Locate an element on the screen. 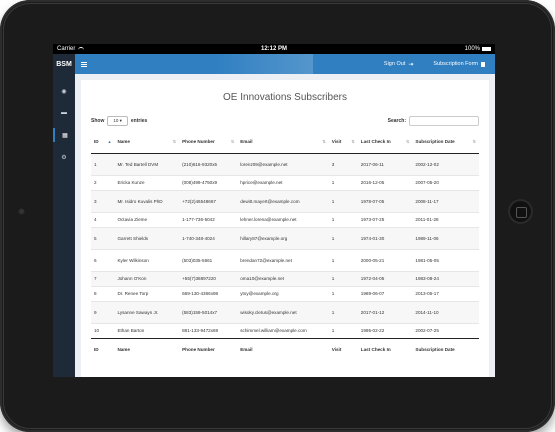  table-cell: Octavia Zieme is located at coordinates (147, 219).